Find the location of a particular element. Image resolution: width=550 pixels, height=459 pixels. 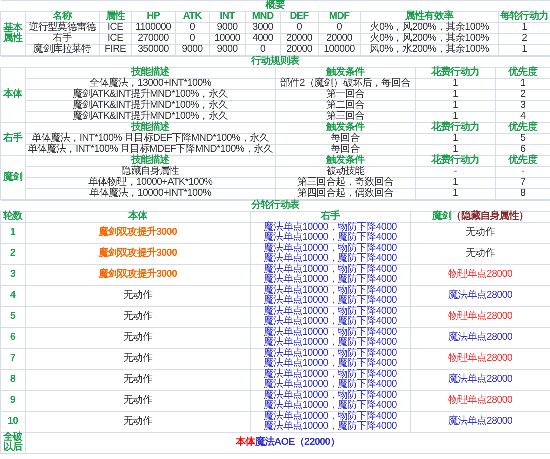

table-cell: 单体魔法，INT*100% 且目标MDEF下降MND*100%，永久 is located at coordinates (151, 150).